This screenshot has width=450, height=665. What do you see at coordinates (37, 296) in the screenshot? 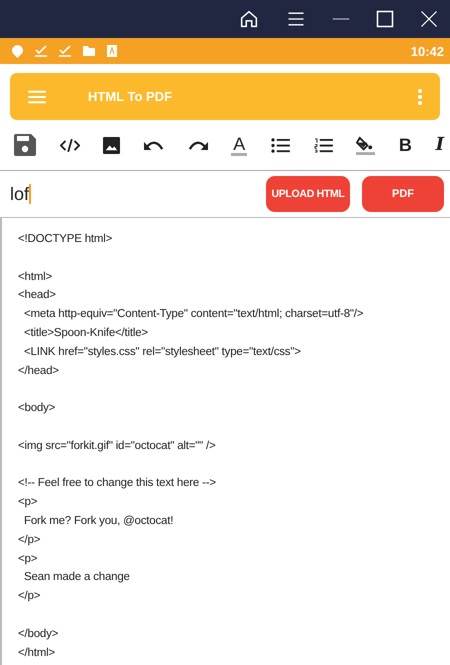
I see `code-line: <head>` at bounding box center [37, 296].